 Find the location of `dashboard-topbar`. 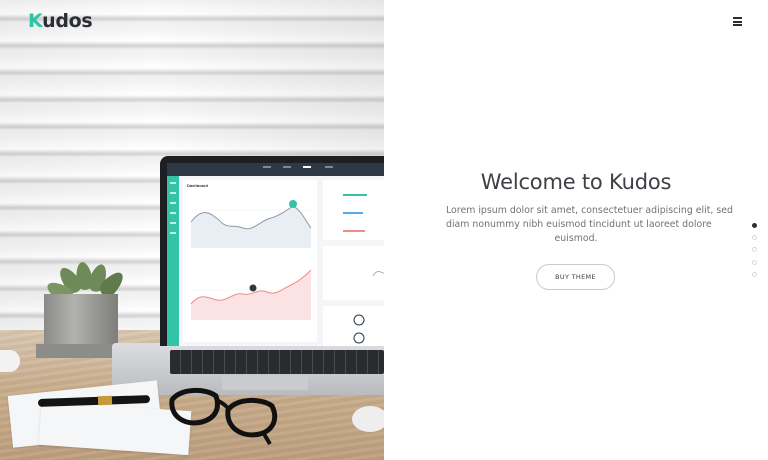

dashboard-topbar is located at coordinates (275, 169).